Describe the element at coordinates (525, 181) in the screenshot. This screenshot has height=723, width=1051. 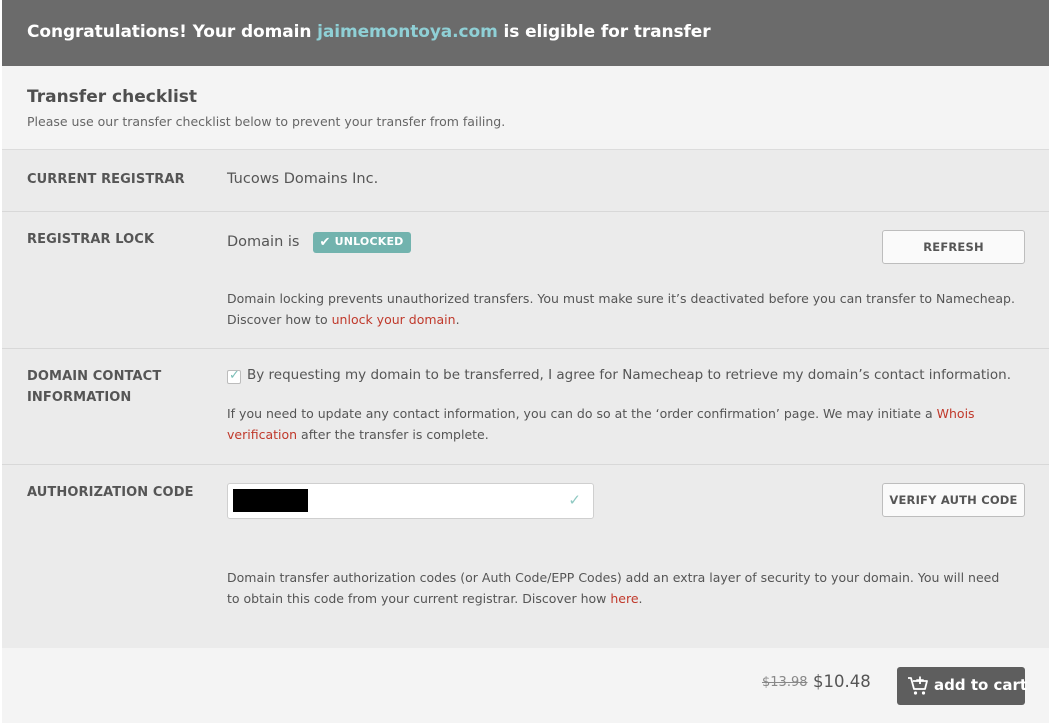
I see `row-current-registrar: CURRENT REGISTRAR Tucows Domains Inc.` at that location.